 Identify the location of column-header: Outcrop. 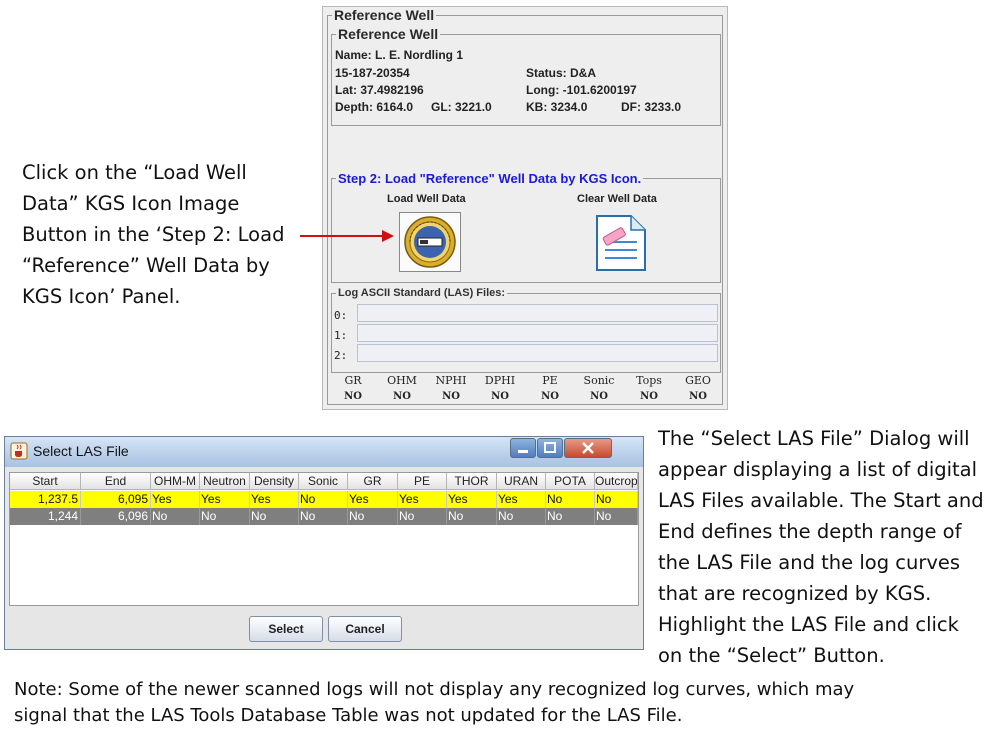
(616, 481).